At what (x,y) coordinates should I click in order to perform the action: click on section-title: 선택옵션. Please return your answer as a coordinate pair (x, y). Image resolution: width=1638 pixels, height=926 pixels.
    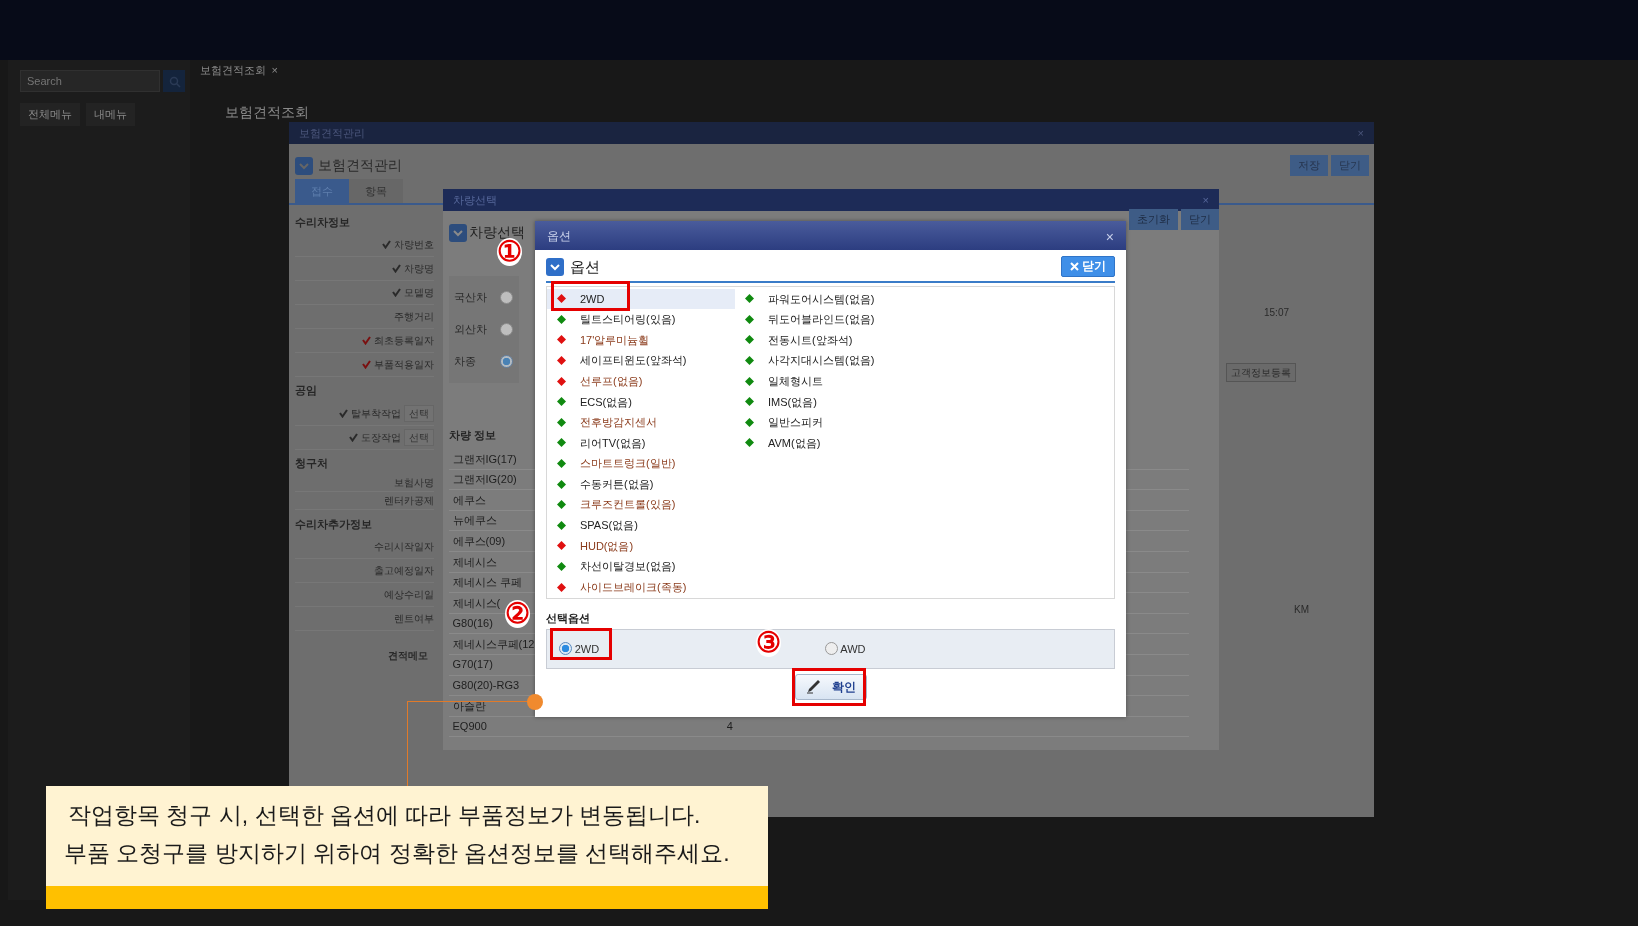
    Looking at the image, I should click on (568, 618).